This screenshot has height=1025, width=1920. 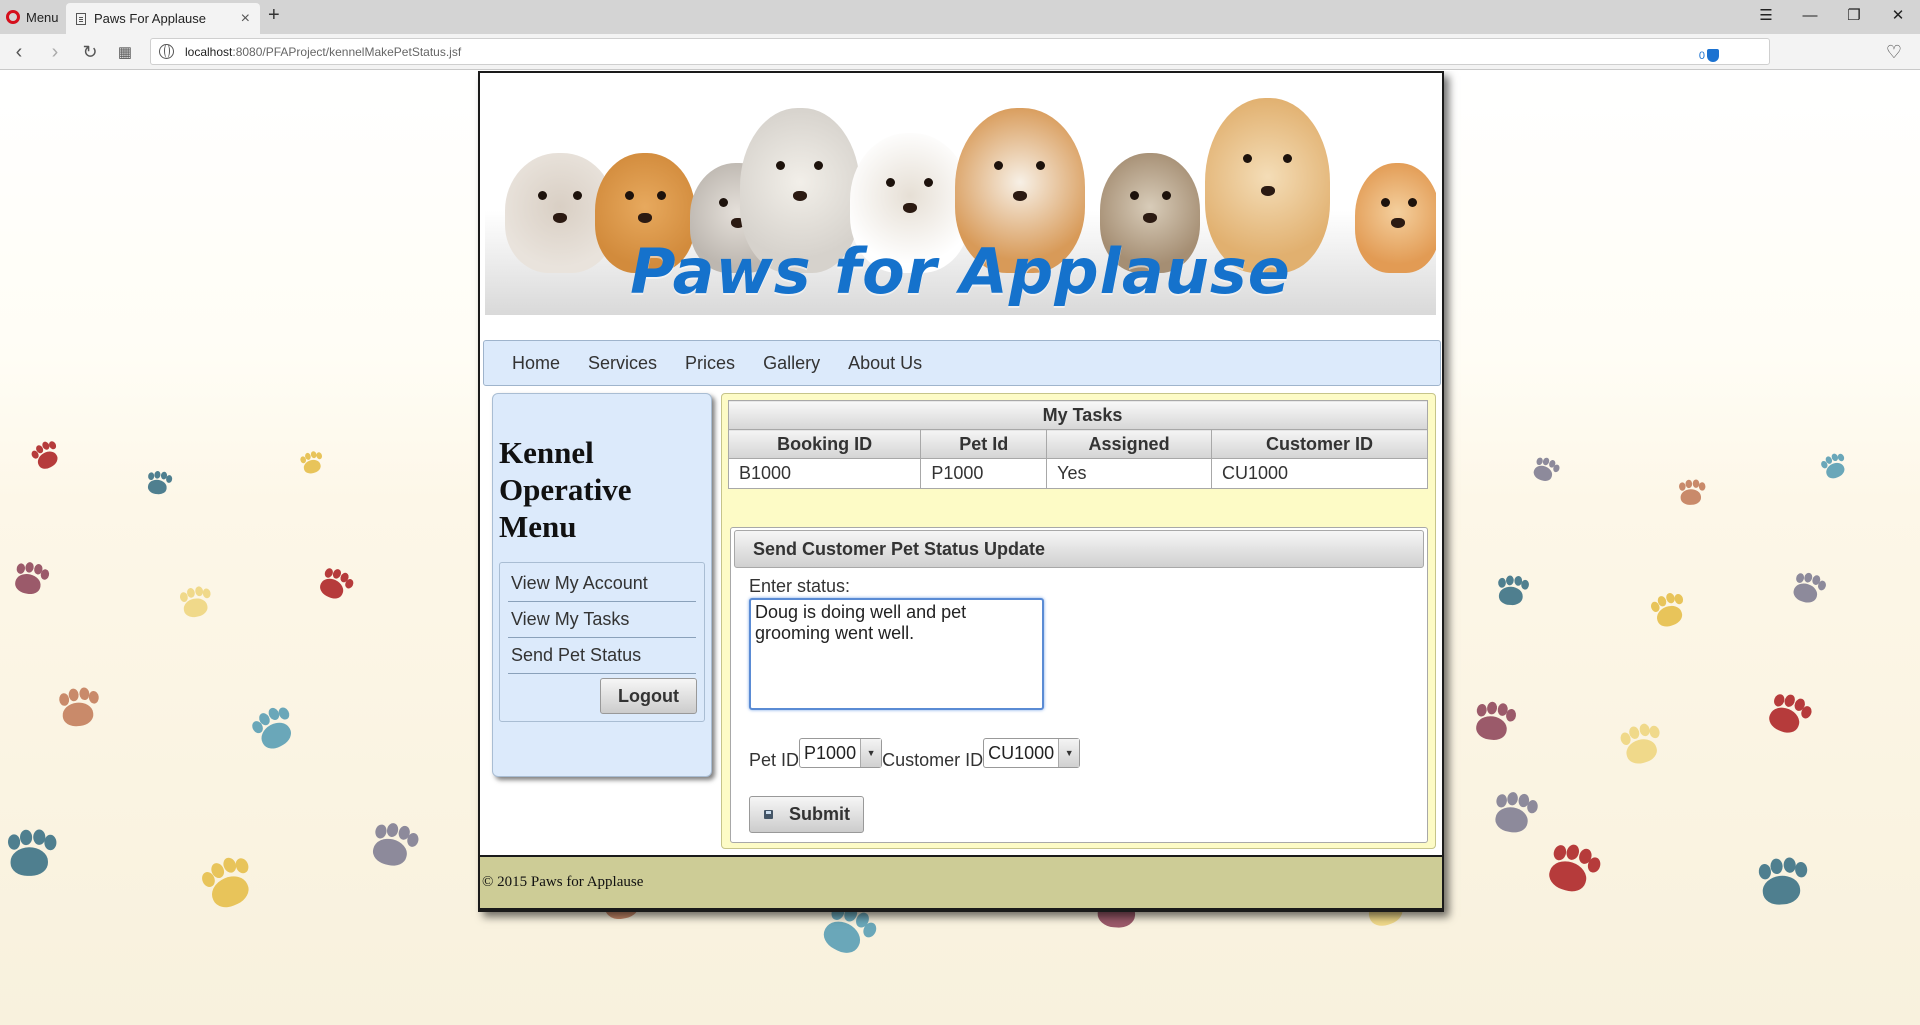 I want to click on nav-prices: Prices, so click(x=710, y=363).